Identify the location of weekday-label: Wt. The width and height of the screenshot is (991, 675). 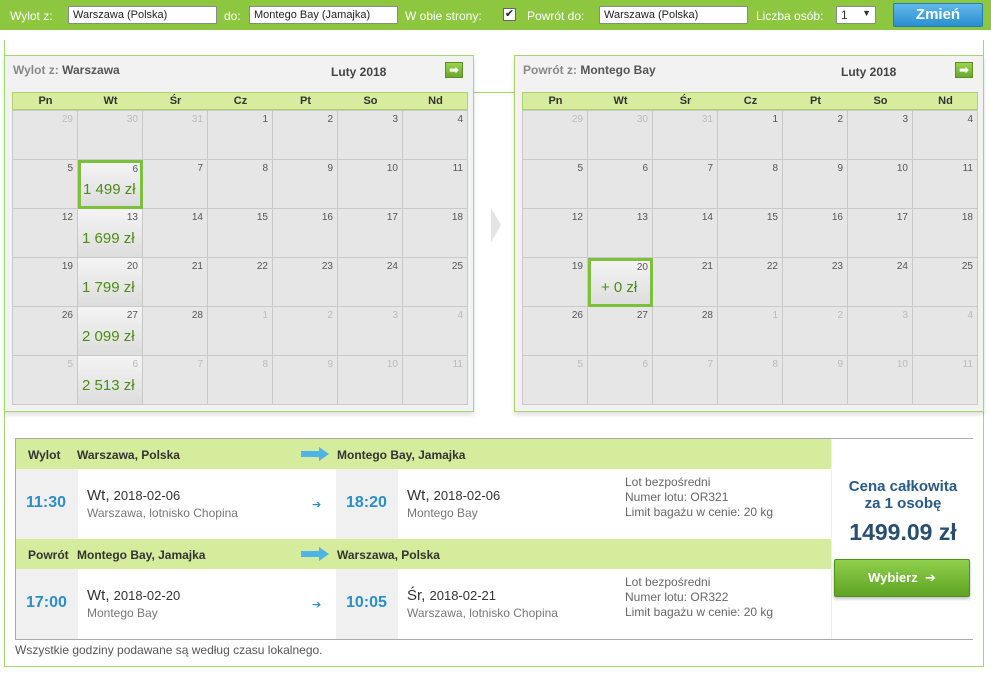
(620, 101).